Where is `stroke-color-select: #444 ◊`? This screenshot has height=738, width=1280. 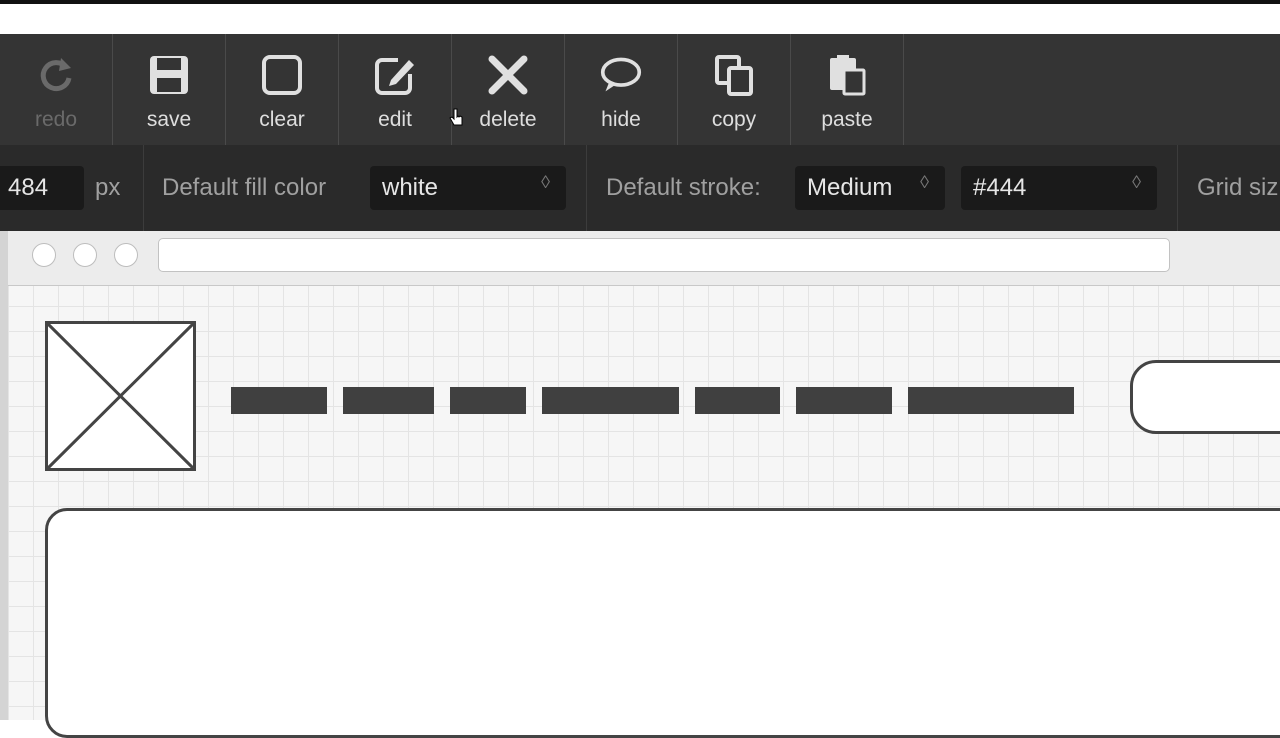 stroke-color-select: #444 ◊ is located at coordinates (1059, 188).